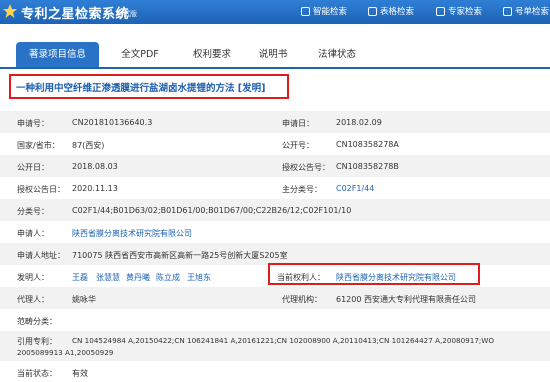 Image resolution: width=550 pixels, height=382 pixels. I want to click on country-label: 国家/省市：, so click(38, 145).